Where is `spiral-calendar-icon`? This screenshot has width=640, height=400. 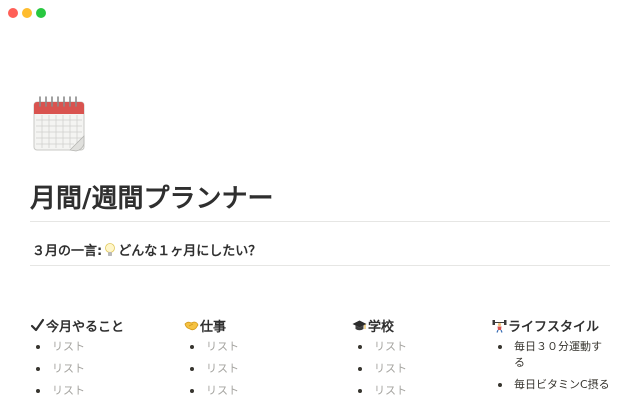
spiral-calendar-icon is located at coordinates (61, 124).